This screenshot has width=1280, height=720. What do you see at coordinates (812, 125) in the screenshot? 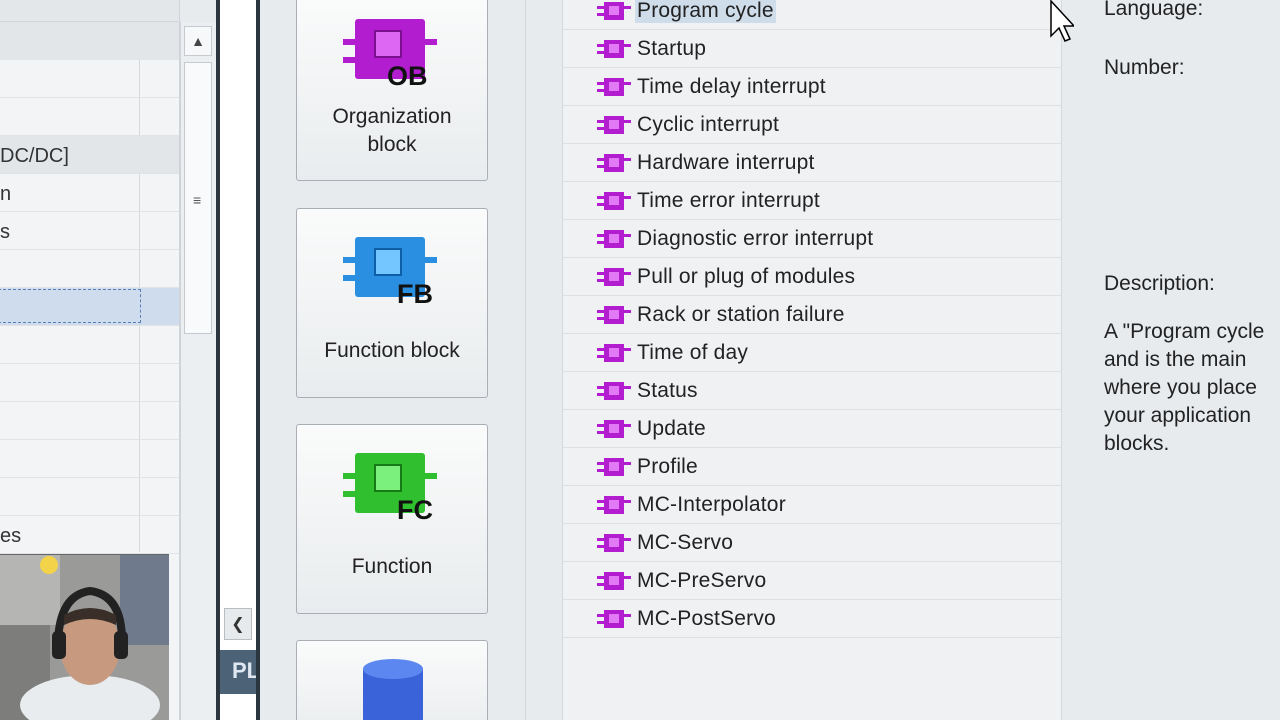
I see `ob-type-item: Cyclic interrupt` at bounding box center [812, 125].